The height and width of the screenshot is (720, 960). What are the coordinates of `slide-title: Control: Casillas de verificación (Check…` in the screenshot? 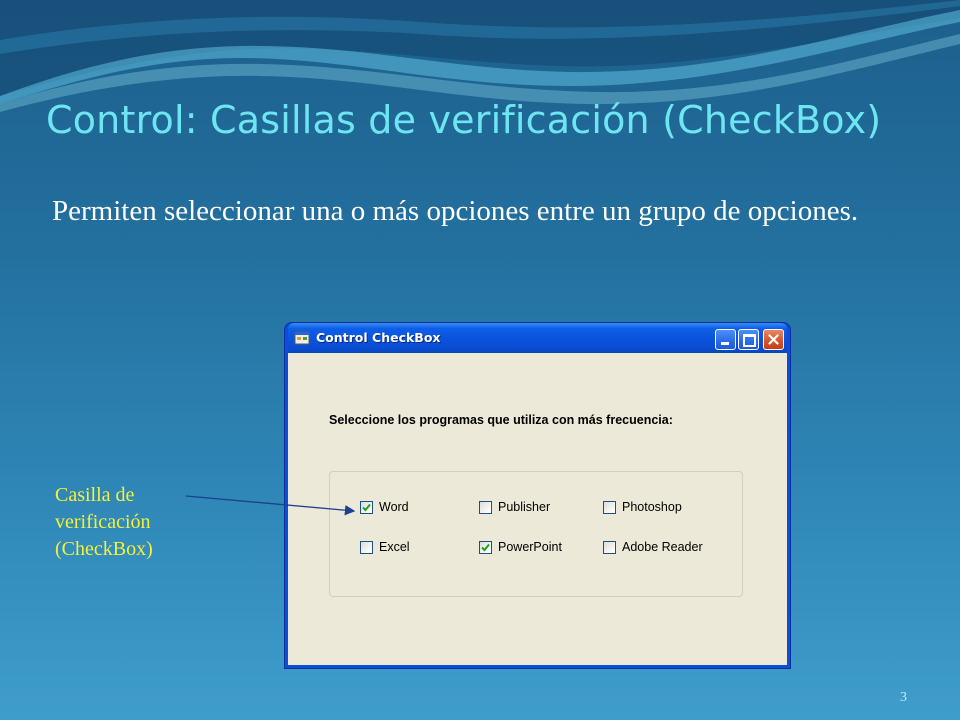 It's located at (464, 120).